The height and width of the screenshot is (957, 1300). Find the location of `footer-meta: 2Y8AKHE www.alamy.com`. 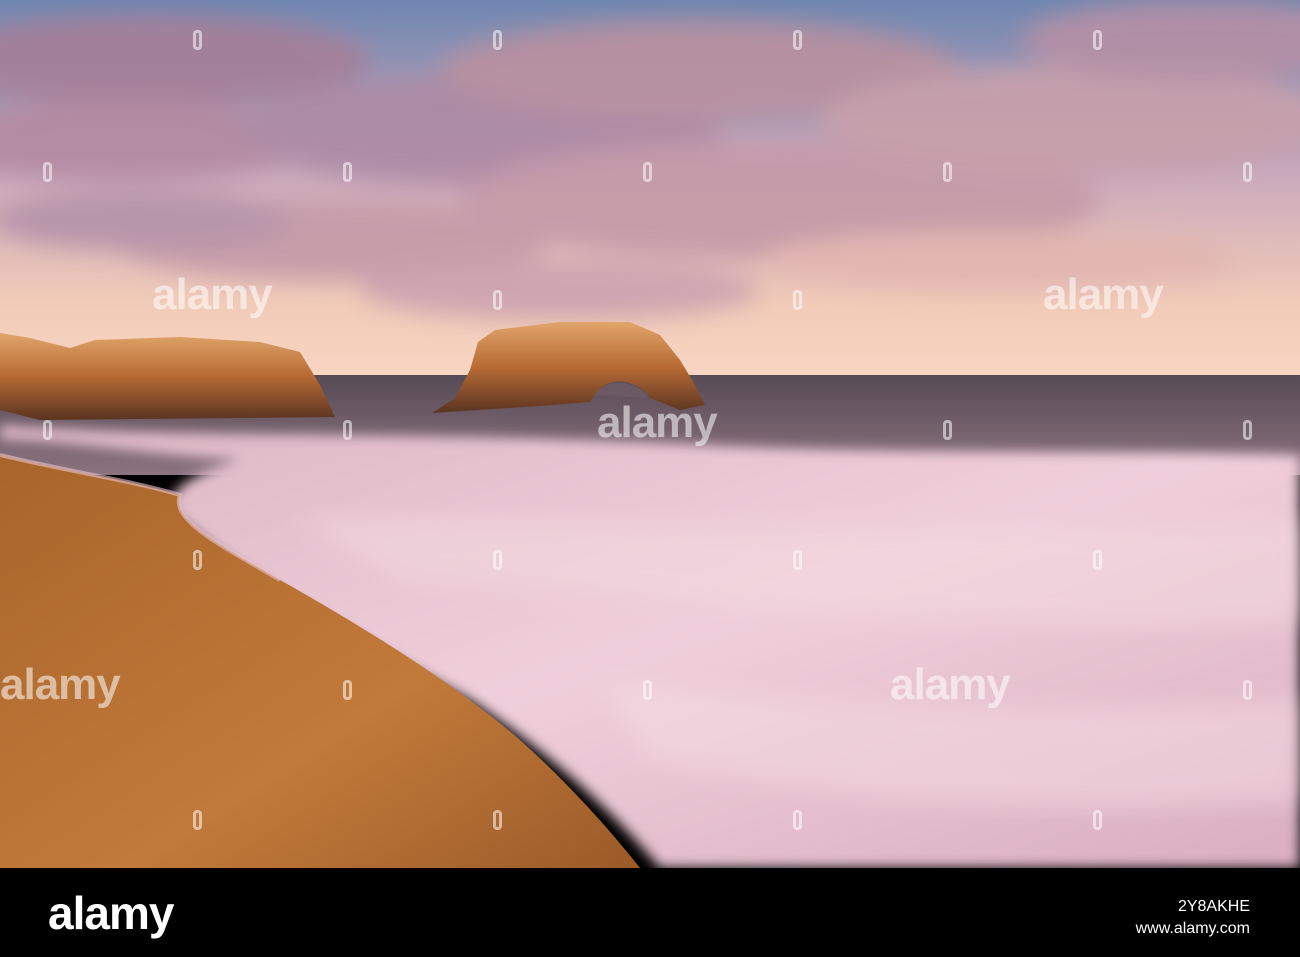

footer-meta: 2Y8AKHE www.alamy.com is located at coordinates (1193, 918).